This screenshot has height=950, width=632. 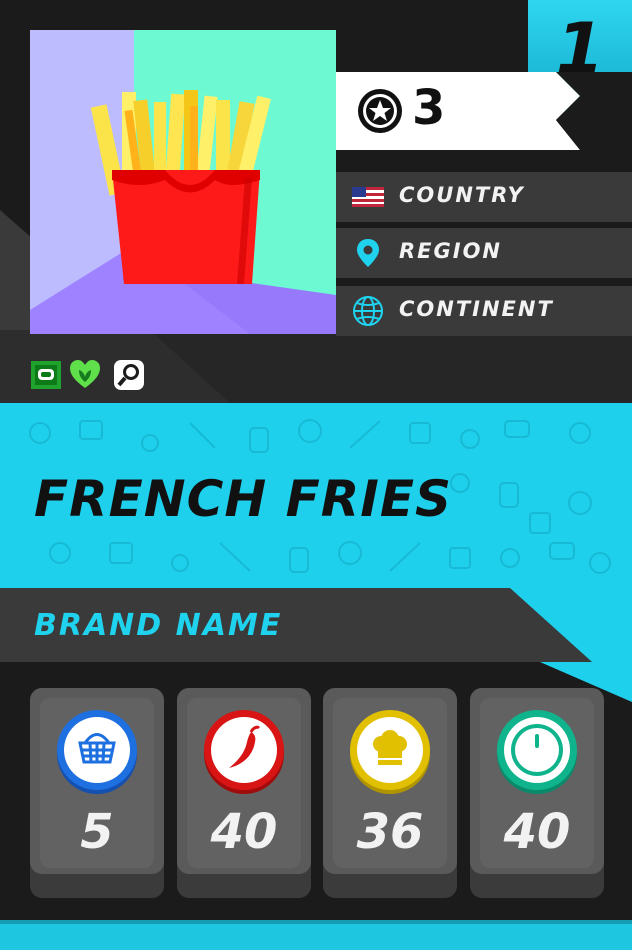 I want to click on stat-chef: 36, so click(x=390, y=793).